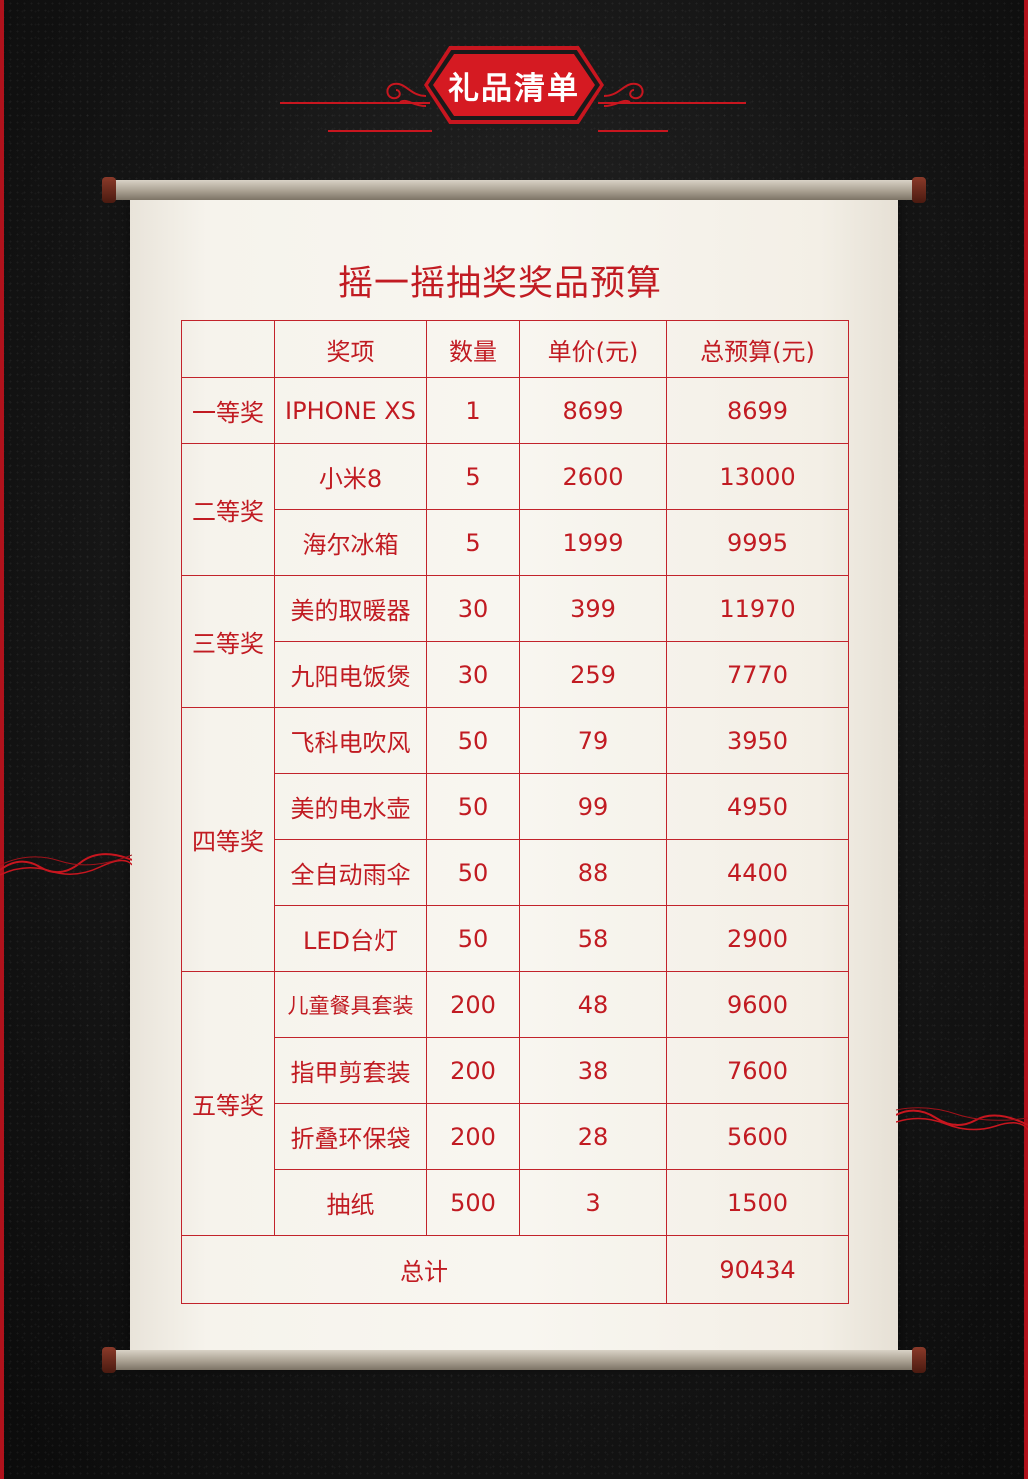 This screenshot has width=1028, height=1479. I want to click on table-row: 指甲剪套装 200 38 7600, so click(515, 1070).